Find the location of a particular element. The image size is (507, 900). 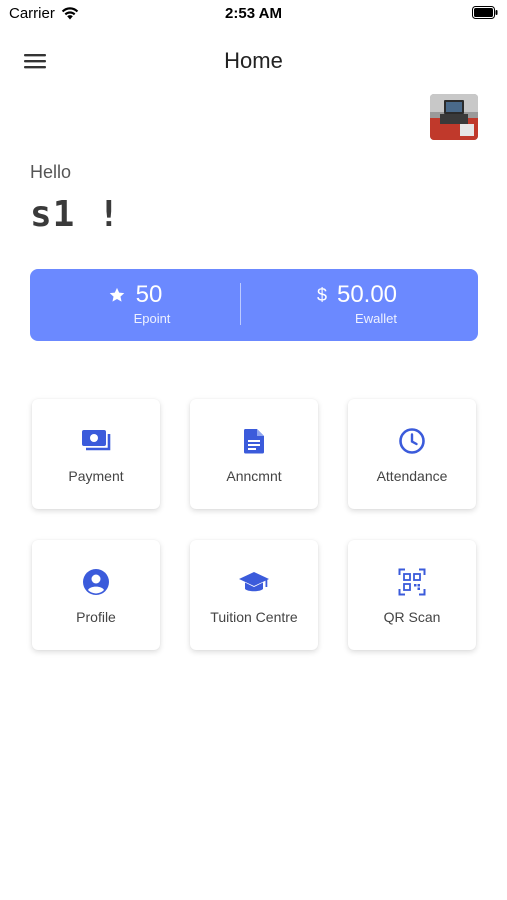

qr-scan-icon is located at coordinates (412, 582).